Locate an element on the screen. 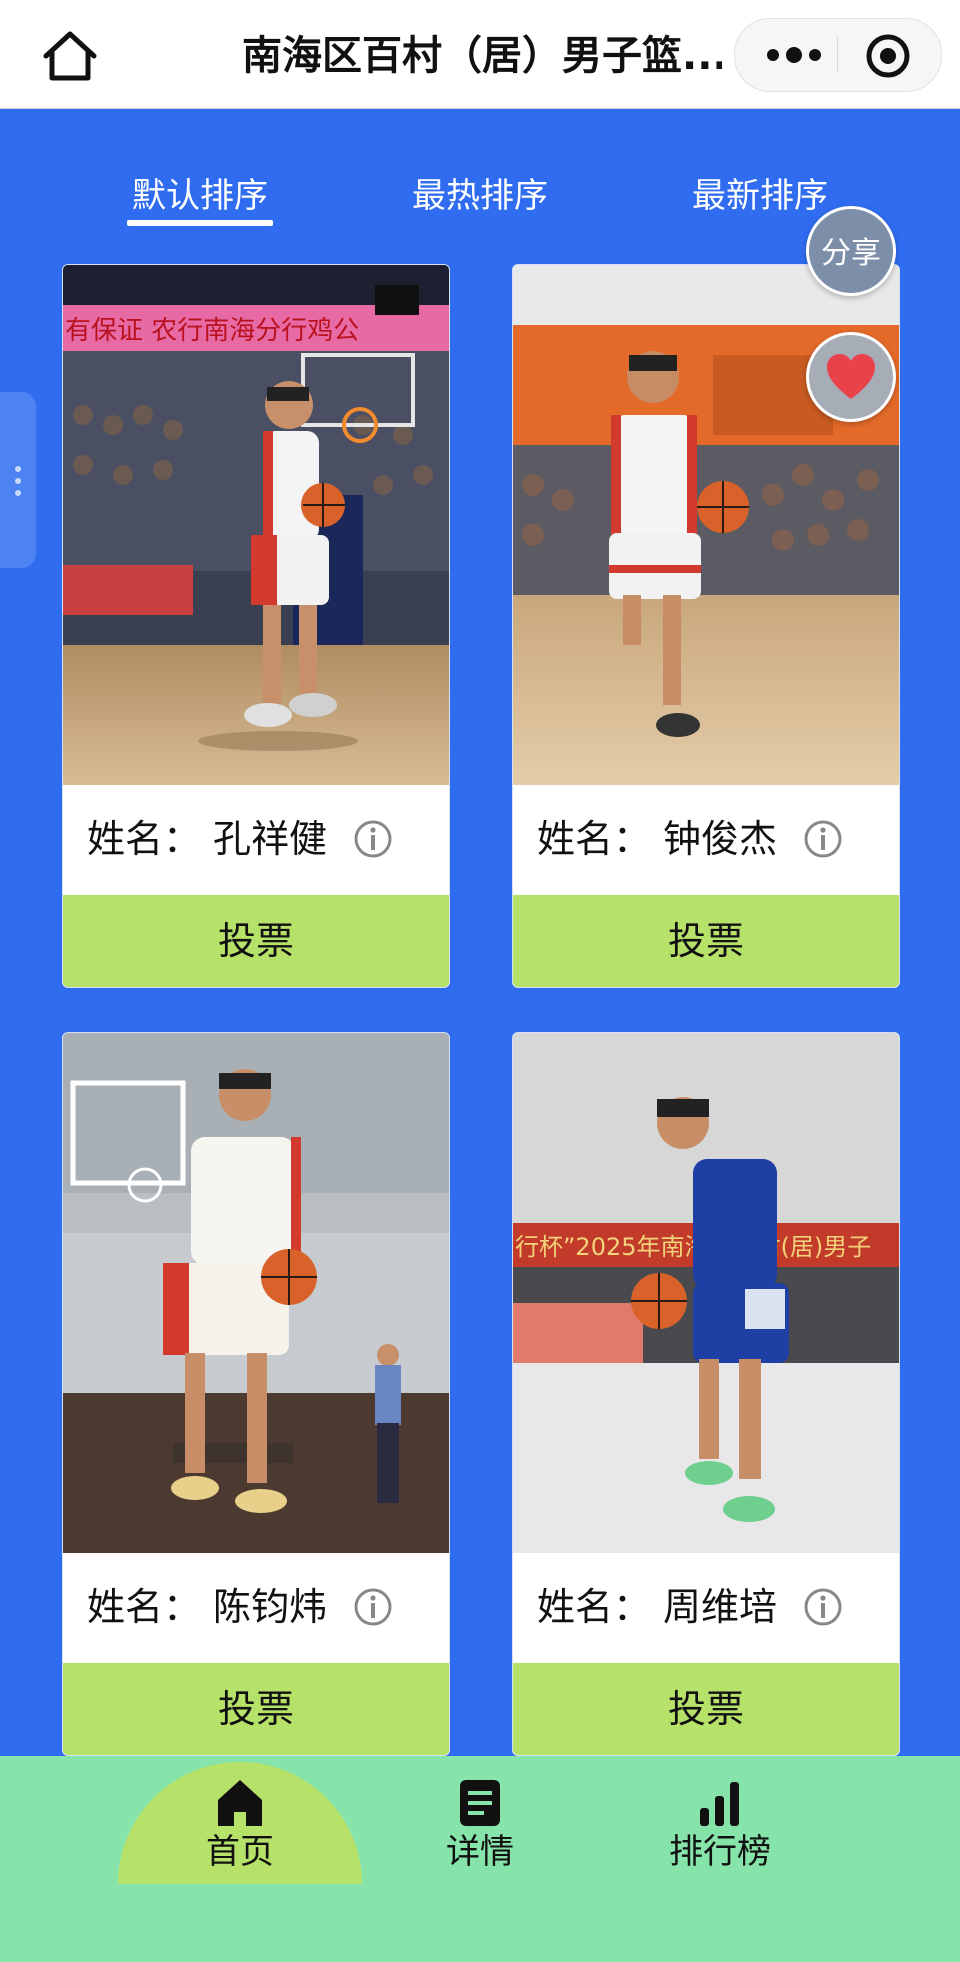 The image size is (960, 1962). player-name-row: 姓名： 陈钧炜 is located at coordinates (256, 1608).